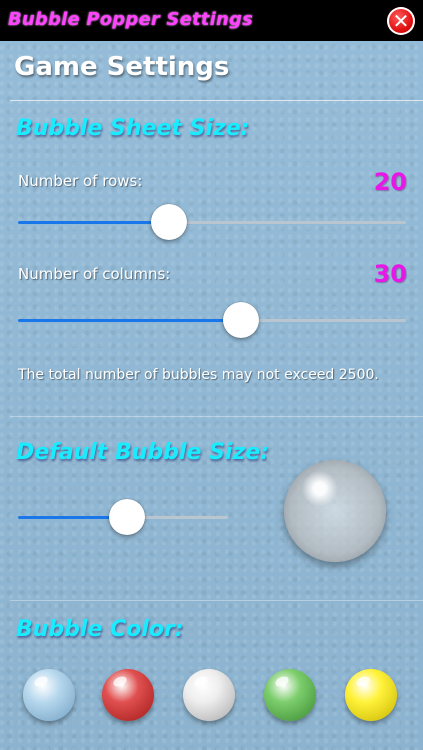 The width and height of the screenshot is (423, 750). What do you see at coordinates (133, 128) in the screenshot?
I see `sheet-size-title: Bubble Sheet Size:` at bounding box center [133, 128].